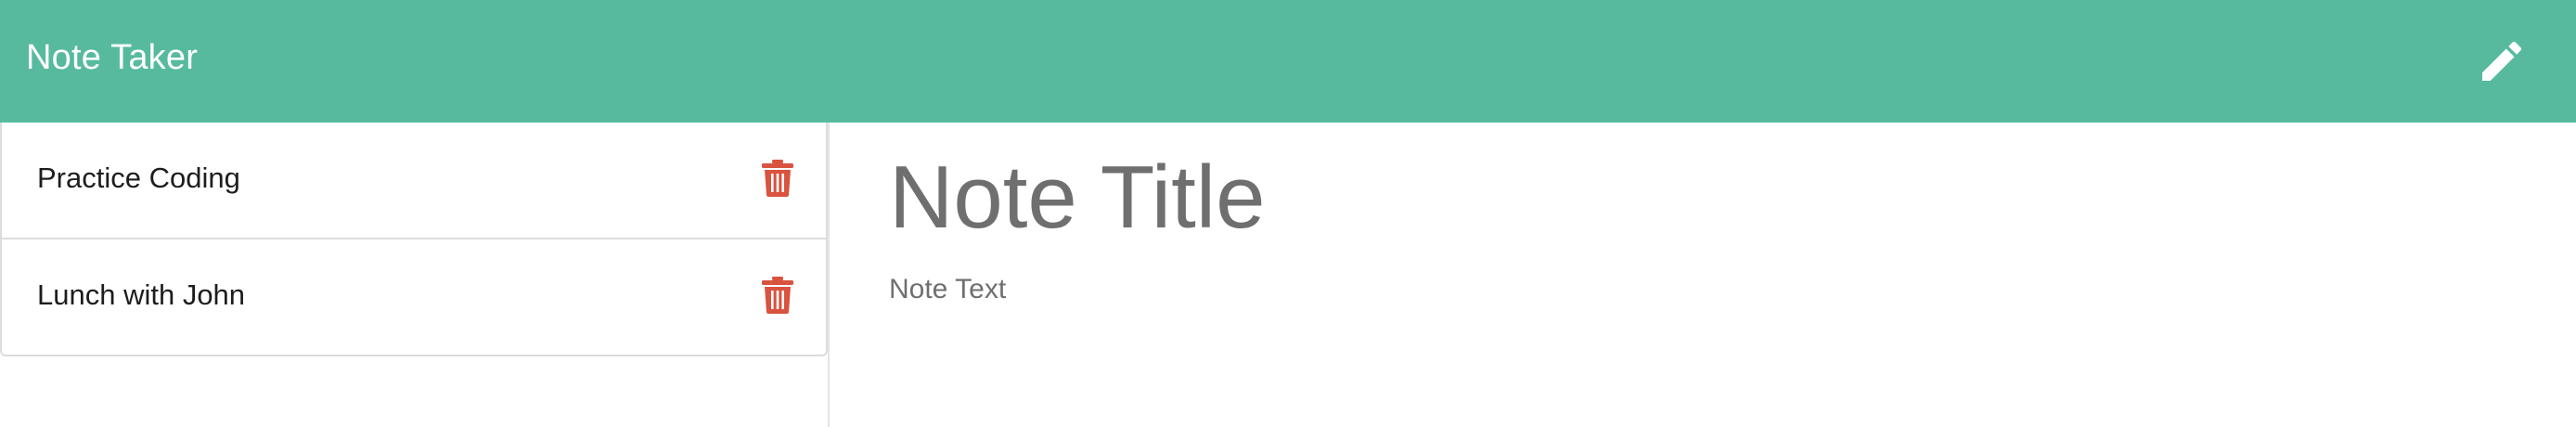 The height and width of the screenshot is (427, 2576). I want to click on note-item-title: Practice Coding, so click(138, 178).